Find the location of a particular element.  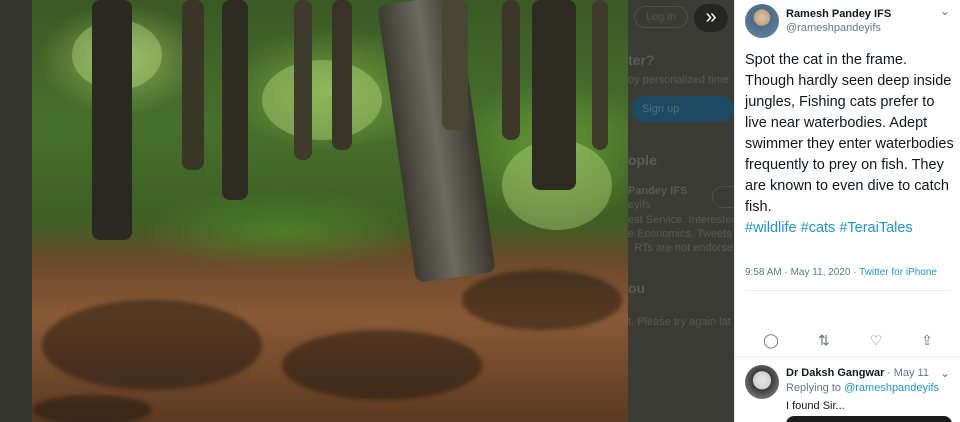

person-name: Pandey IFS is located at coordinates (658, 191).